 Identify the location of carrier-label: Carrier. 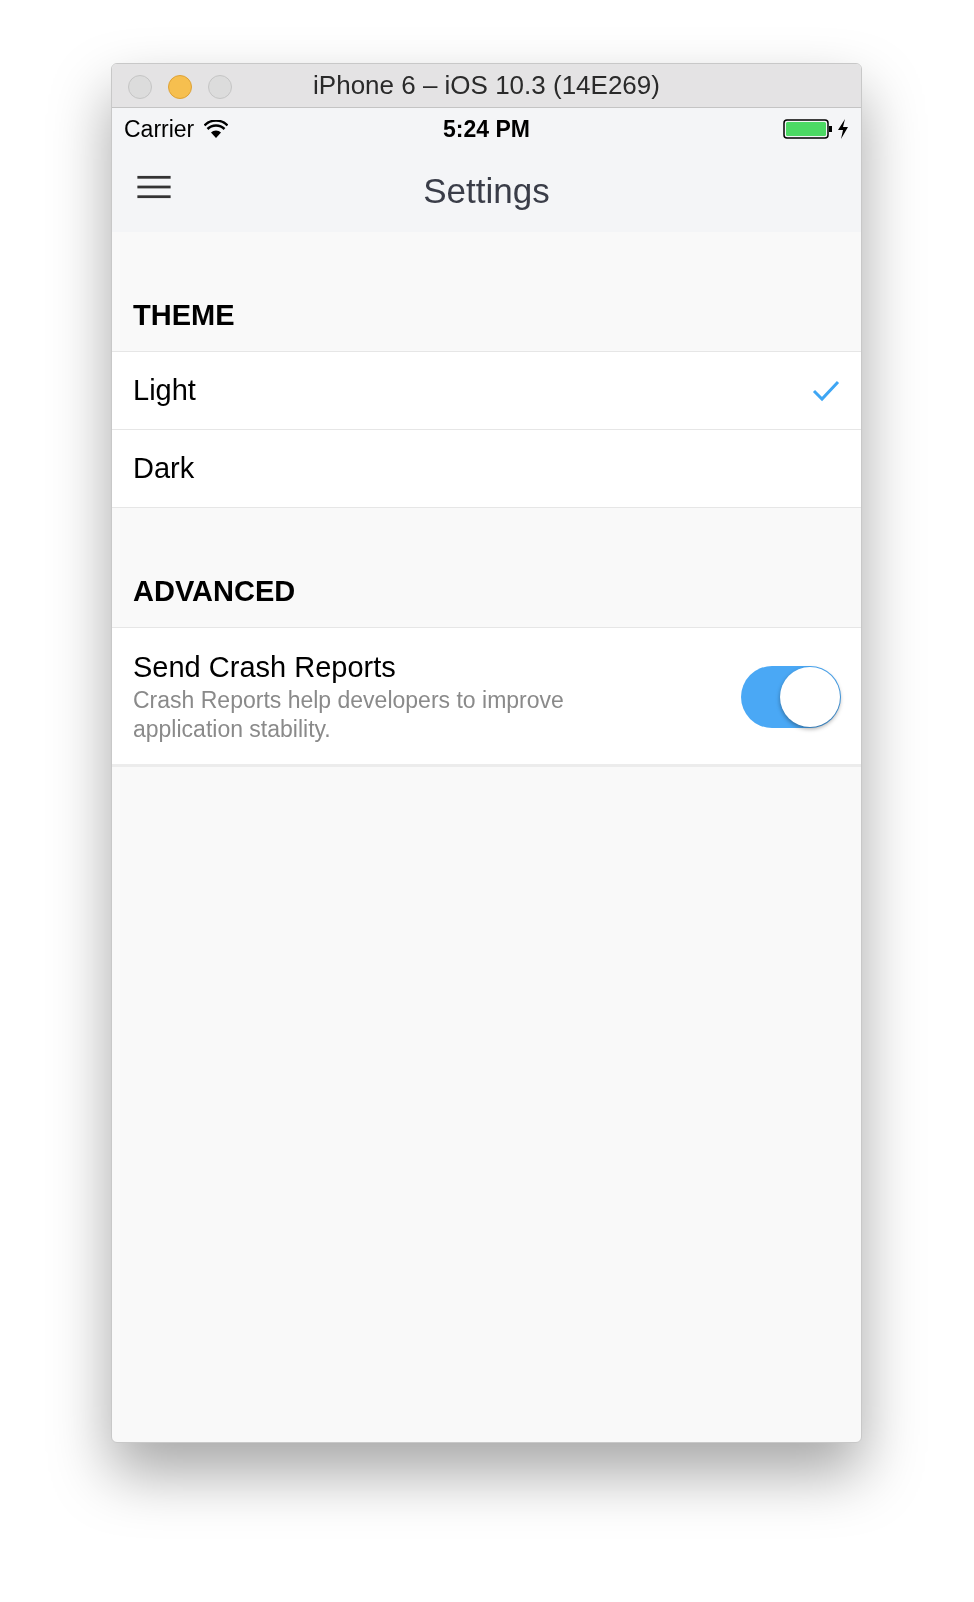
(159, 129).